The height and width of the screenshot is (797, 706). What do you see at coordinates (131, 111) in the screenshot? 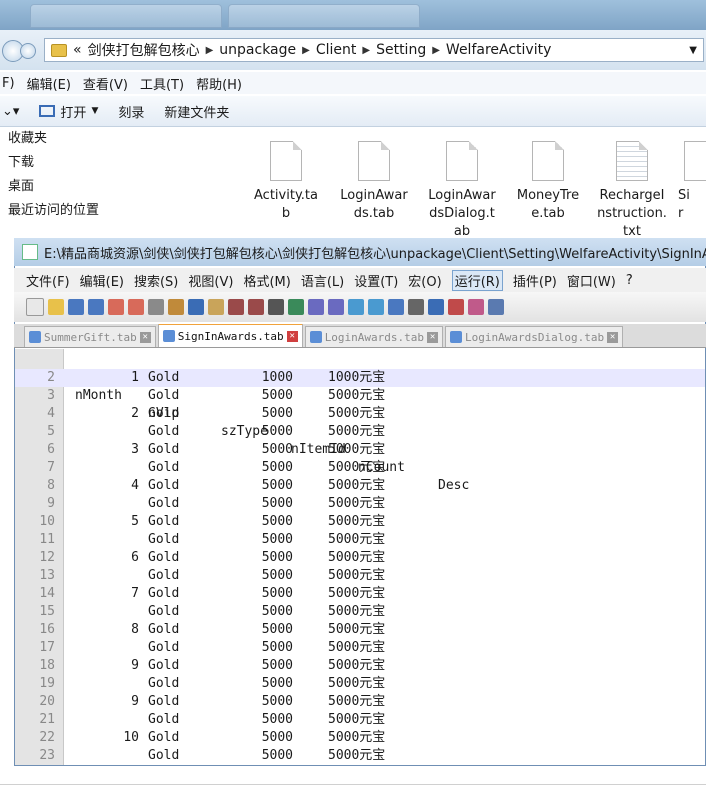
I see `burn-button: 刻录` at bounding box center [131, 111].